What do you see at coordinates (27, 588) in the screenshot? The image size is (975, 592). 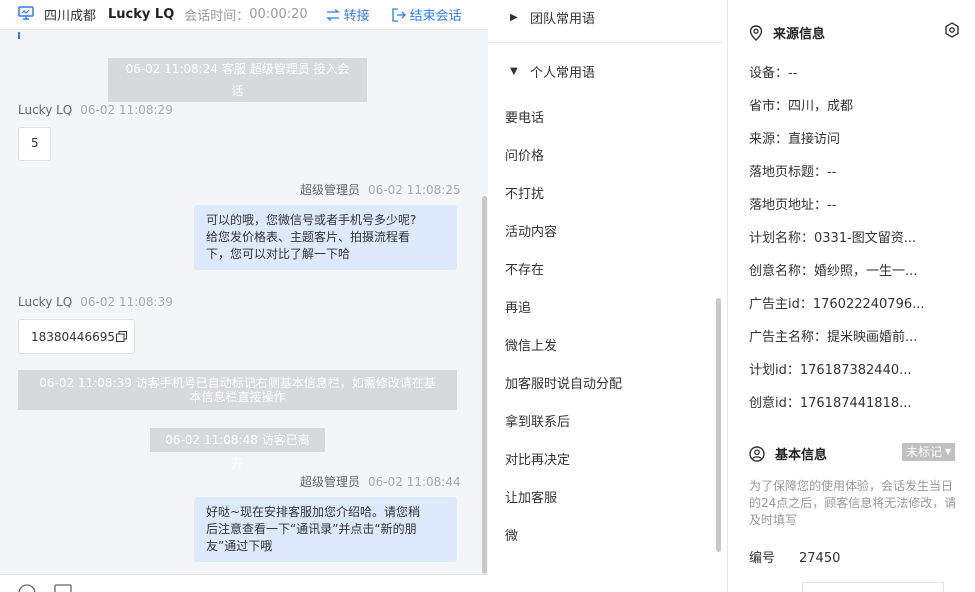 I see `emoji-icon` at bounding box center [27, 588].